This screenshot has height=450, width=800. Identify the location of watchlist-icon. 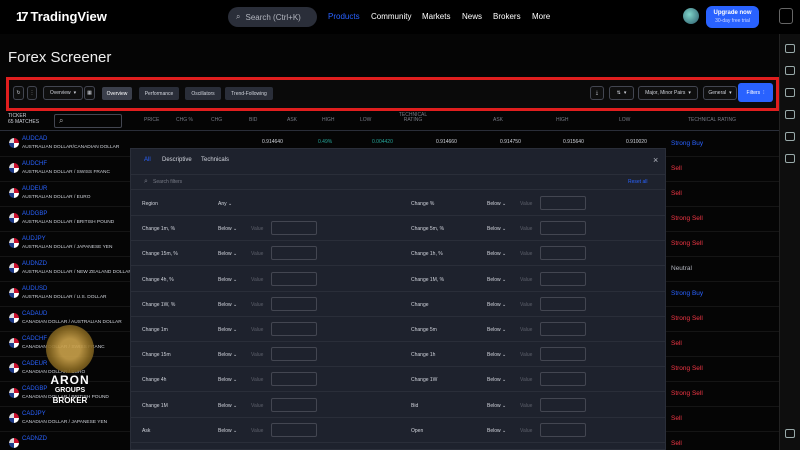
(790, 48).